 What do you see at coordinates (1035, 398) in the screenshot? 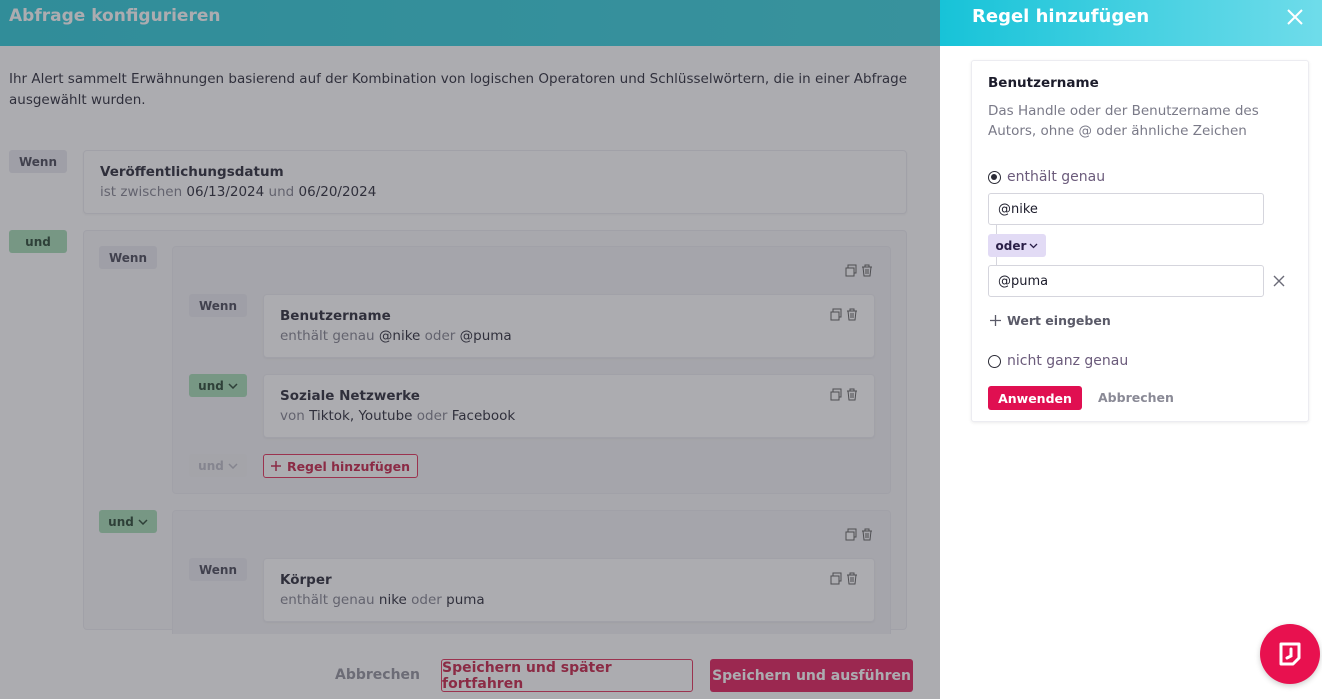
I see `apply-button: Anwenden` at bounding box center [1035, 398].